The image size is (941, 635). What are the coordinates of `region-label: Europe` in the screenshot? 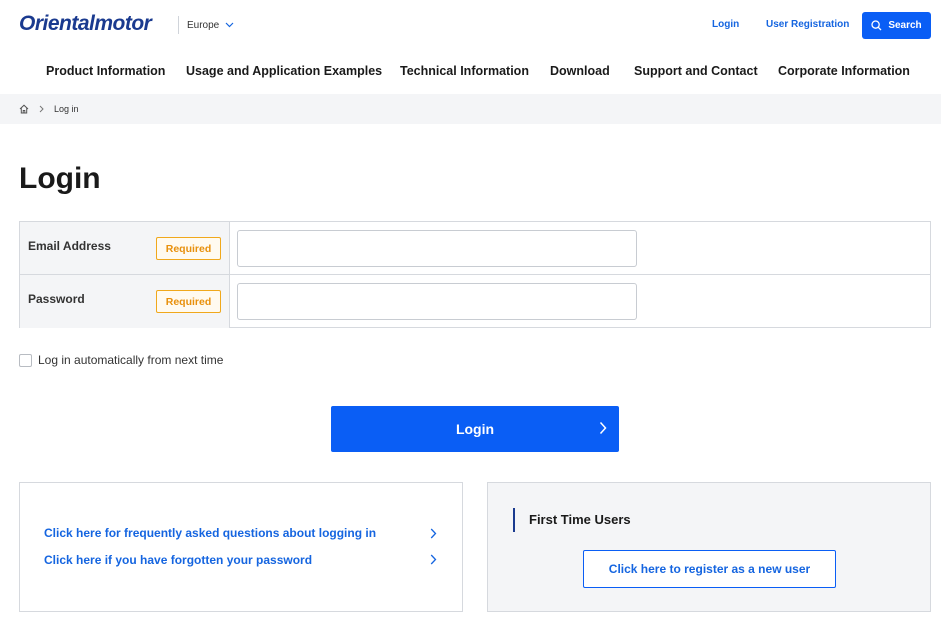 It's located at (203, 25).